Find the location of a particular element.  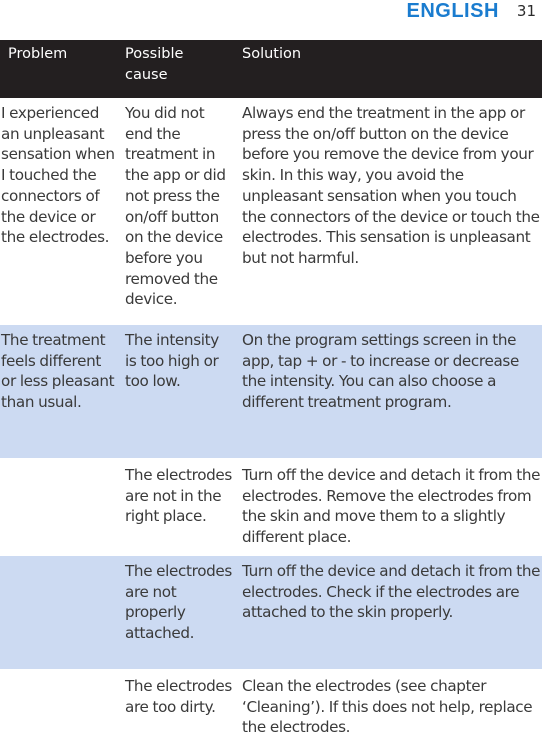

column-header-solution: Solution is located at coordinates (388, 69).